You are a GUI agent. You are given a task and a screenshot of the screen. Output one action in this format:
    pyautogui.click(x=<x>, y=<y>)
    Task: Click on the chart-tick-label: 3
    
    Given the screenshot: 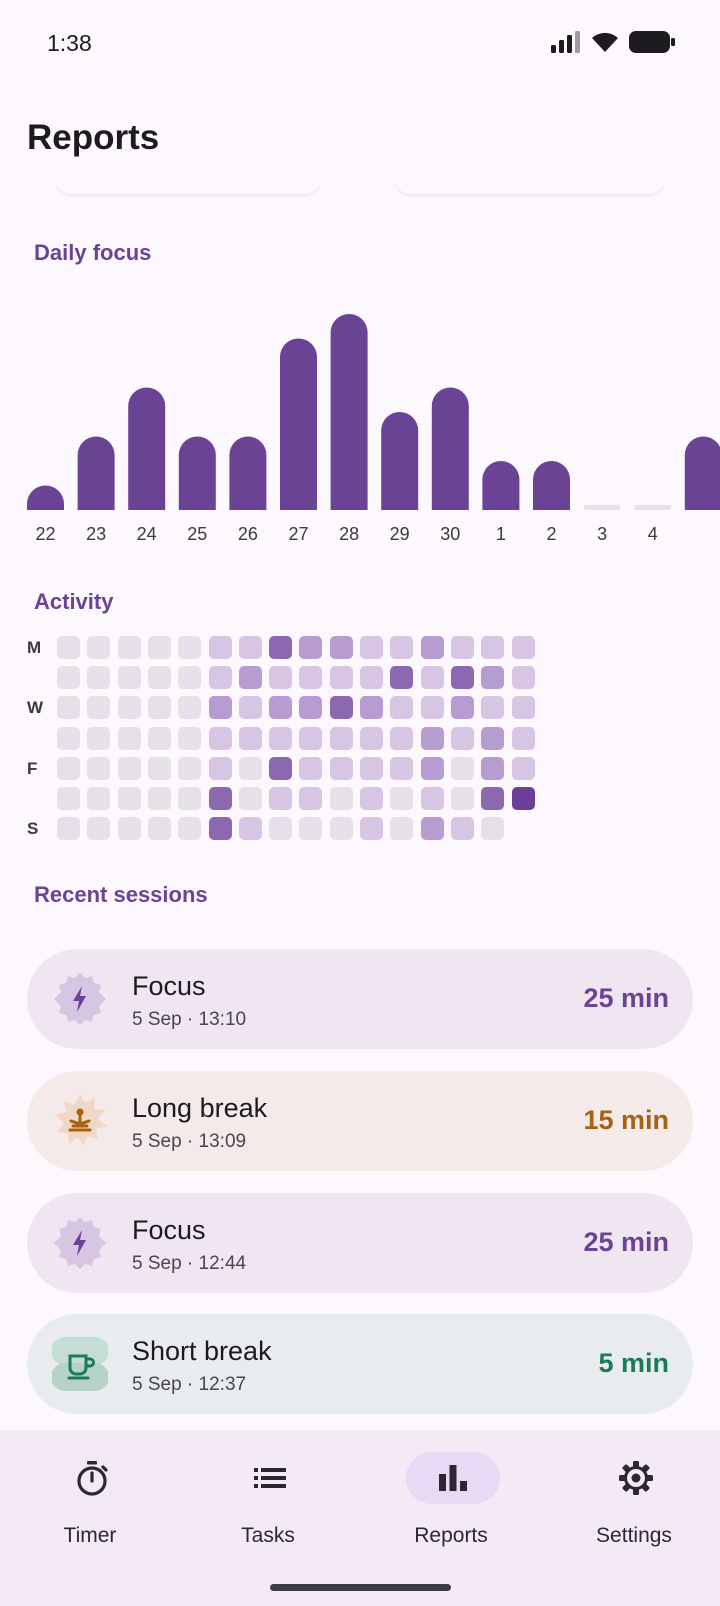 What is the action you would take?
    pyautogui.click(x=602, y=534)
    